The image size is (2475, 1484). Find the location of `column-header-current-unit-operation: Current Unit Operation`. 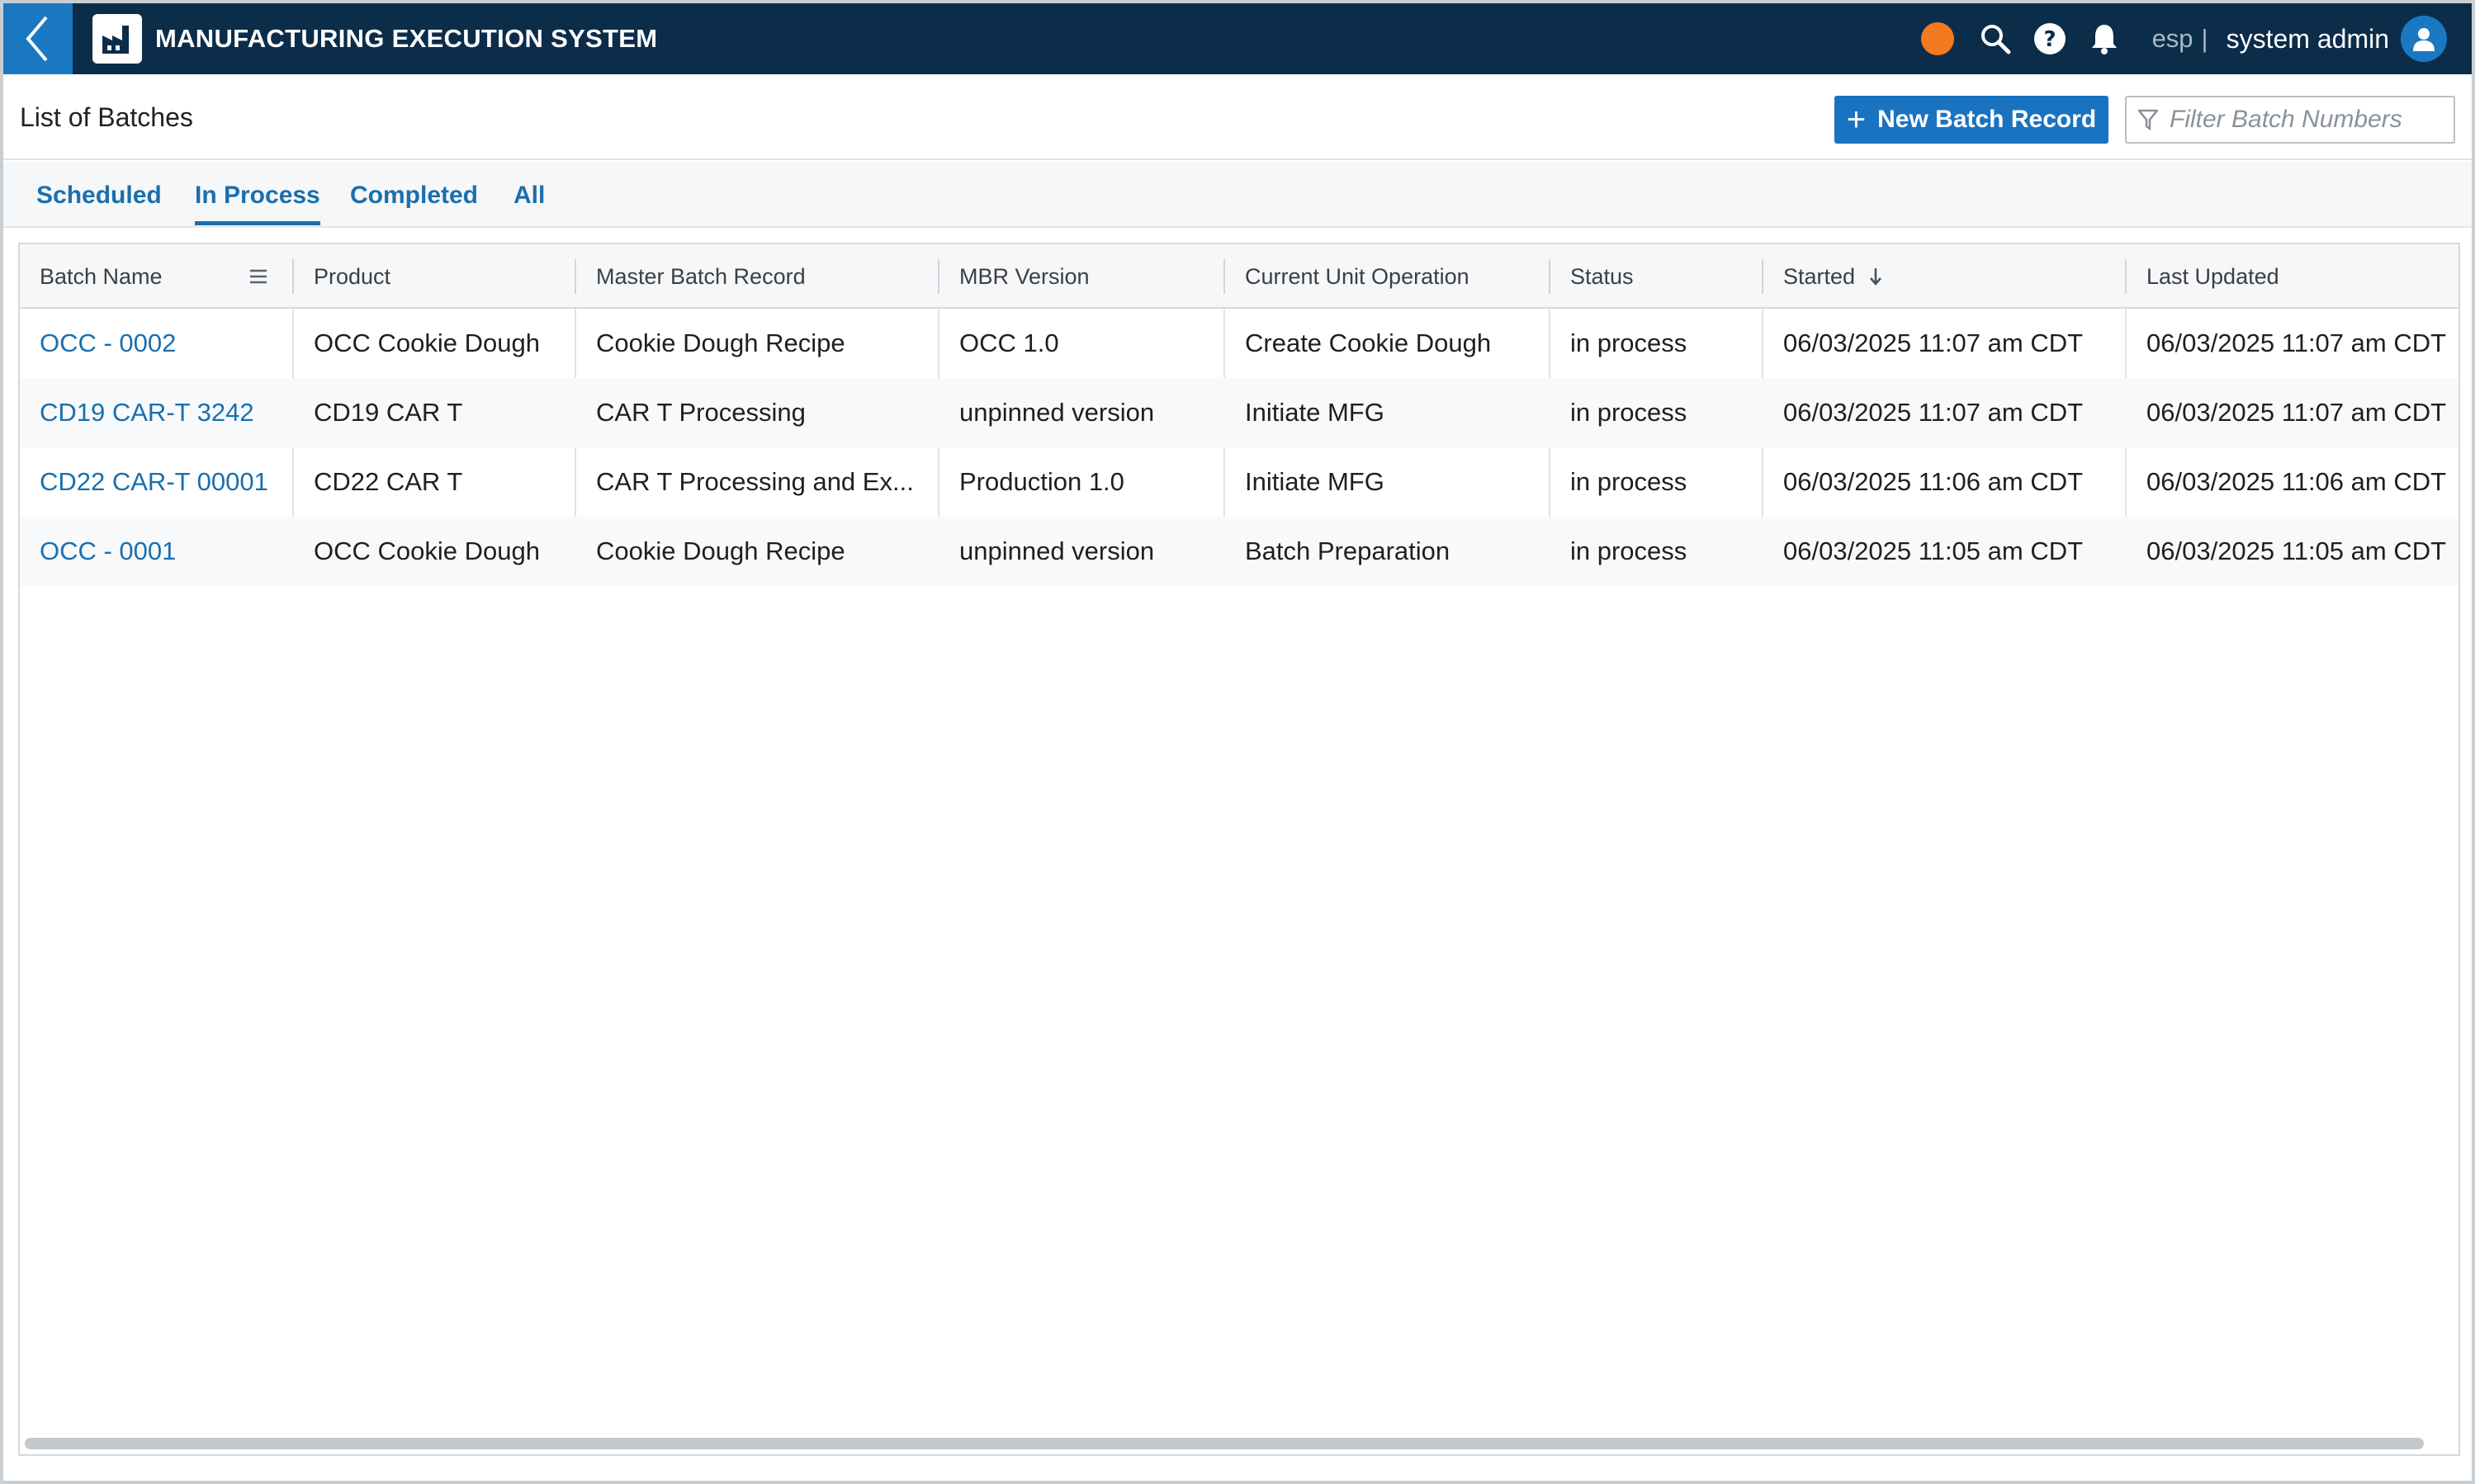

column-header-current-unit-operation: Current Unit Operation is located at coordinates (1387, 276).